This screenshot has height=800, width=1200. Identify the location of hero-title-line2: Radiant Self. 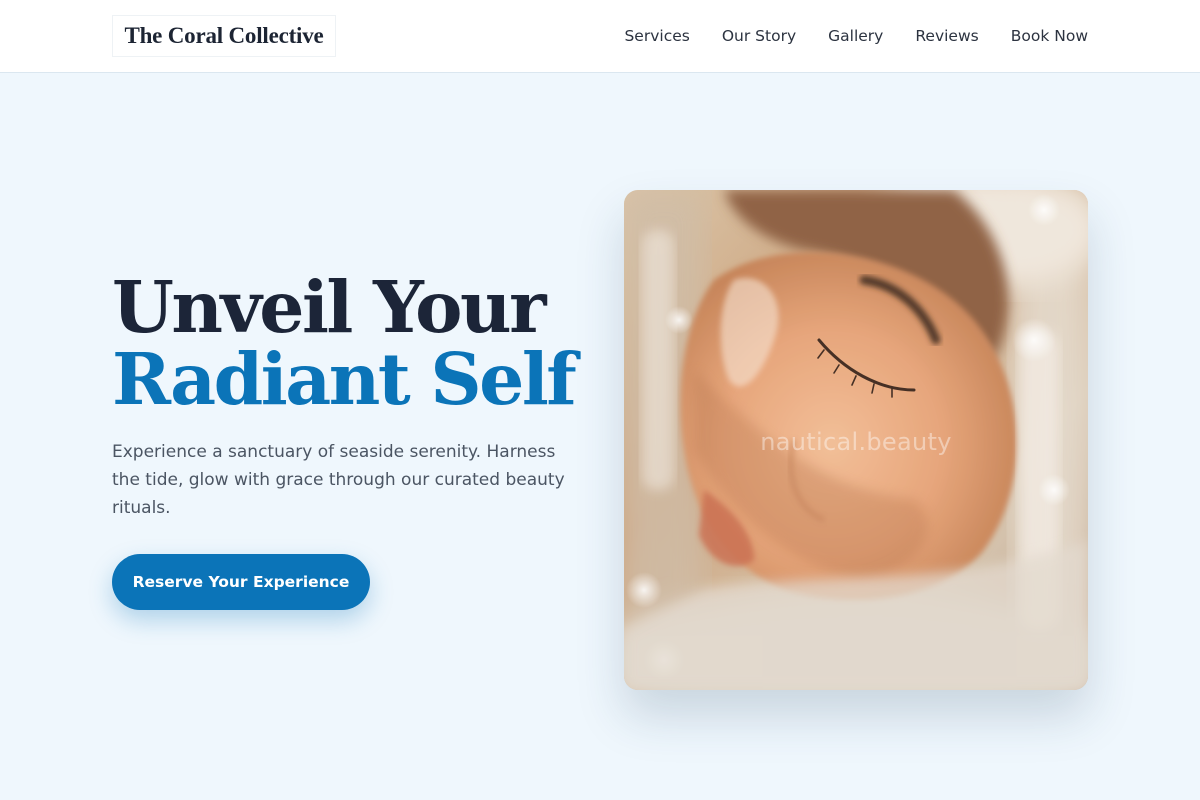
(344, 379).